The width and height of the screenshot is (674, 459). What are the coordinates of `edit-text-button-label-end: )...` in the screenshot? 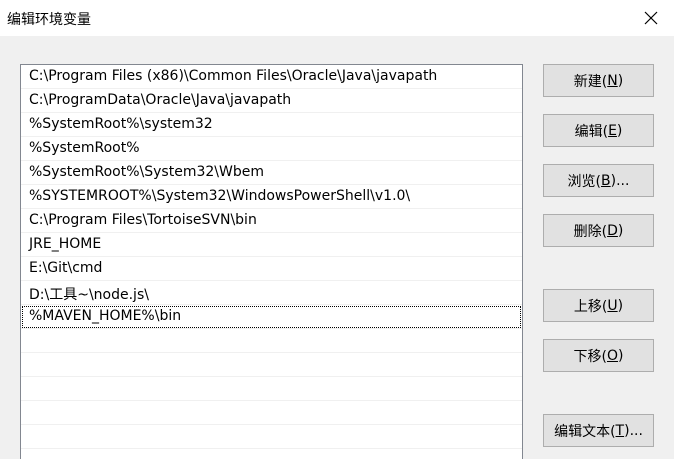 It's located at (633, 430).